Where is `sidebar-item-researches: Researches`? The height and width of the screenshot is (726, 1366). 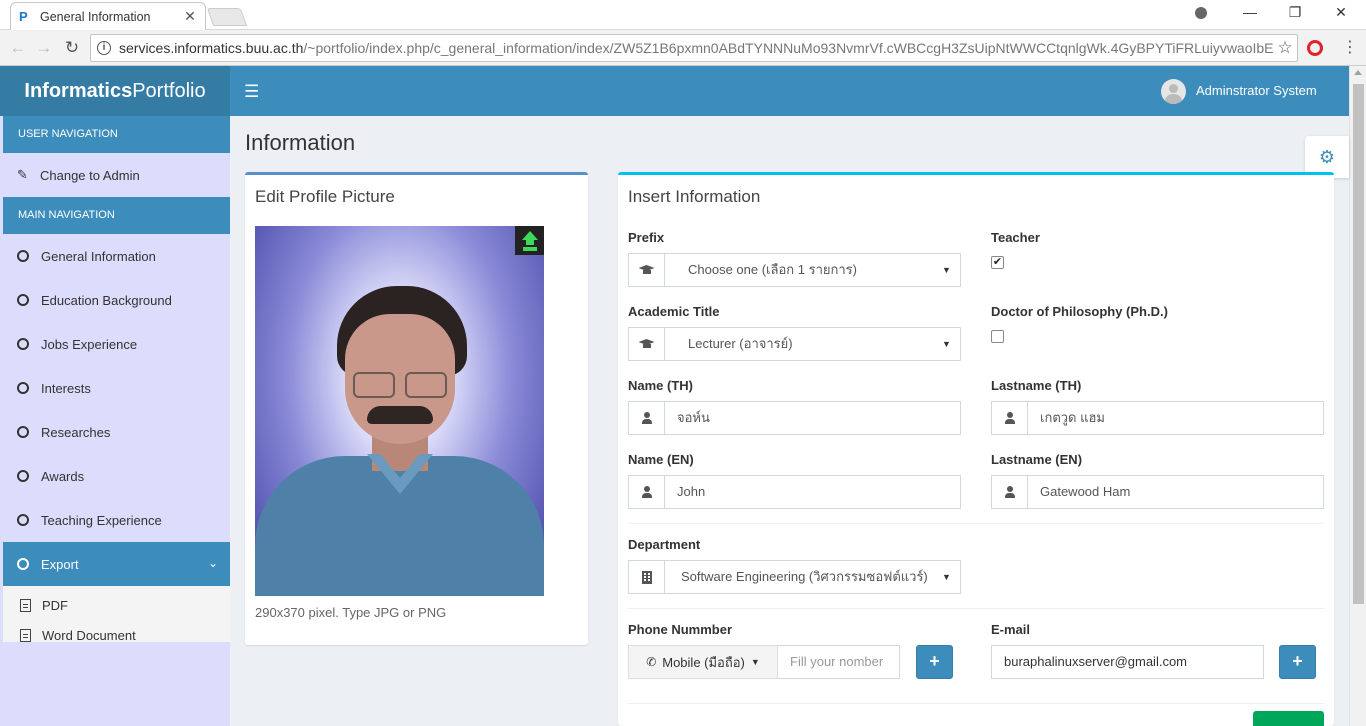 sidebar-item-researches: Researches is located at coordinates (115, 432).